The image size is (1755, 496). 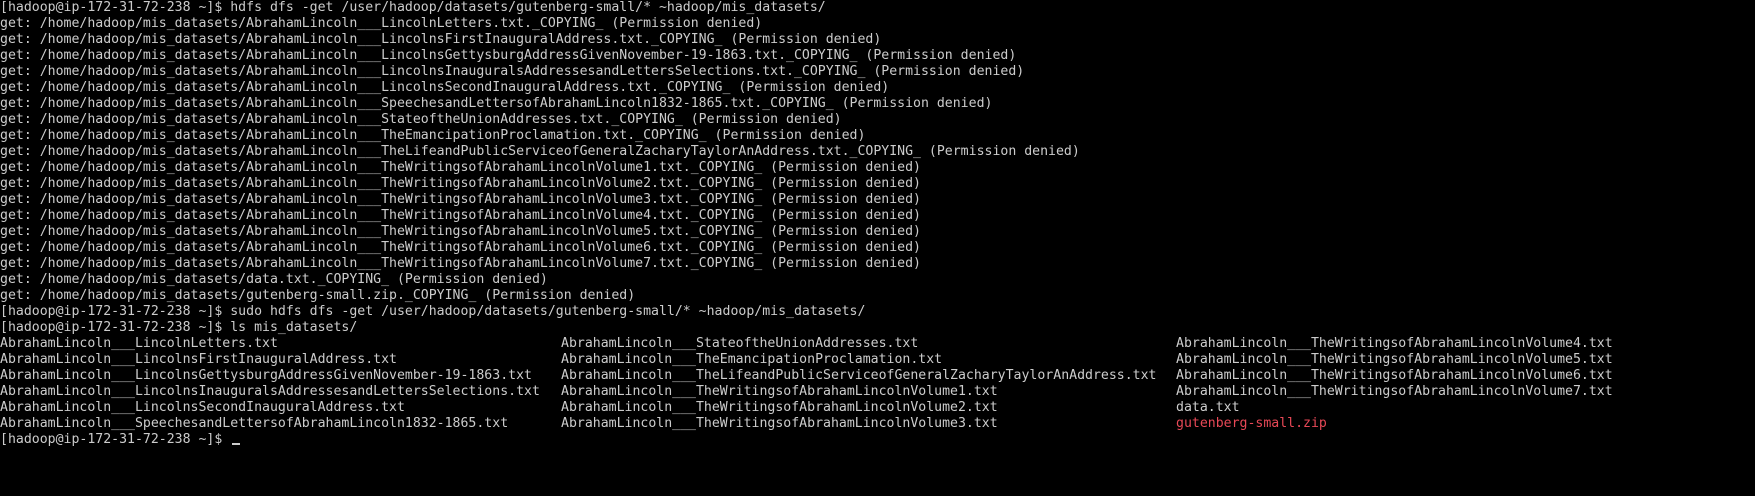 I want to click on cursor-icon, so click(x=236, y=444).